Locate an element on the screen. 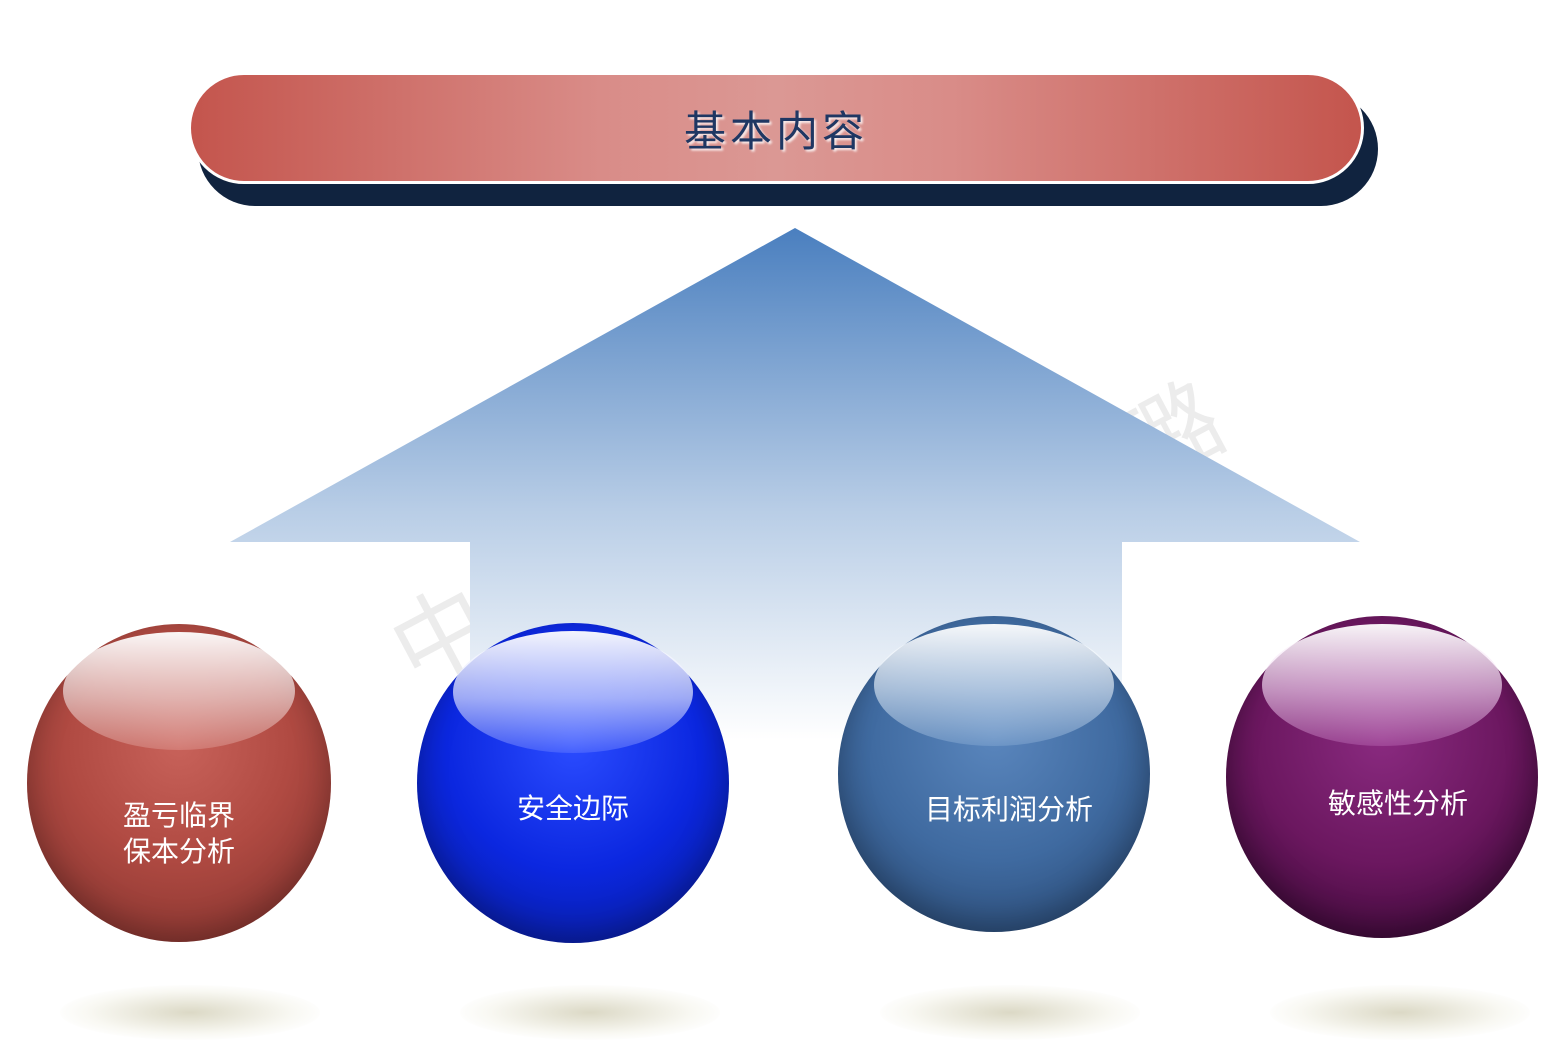 Image resolution: width=1558 pixels, height=1040 pixels. sphere-breakeven: 盈亏临界 保本分析 is located at coordinates (179, 784).